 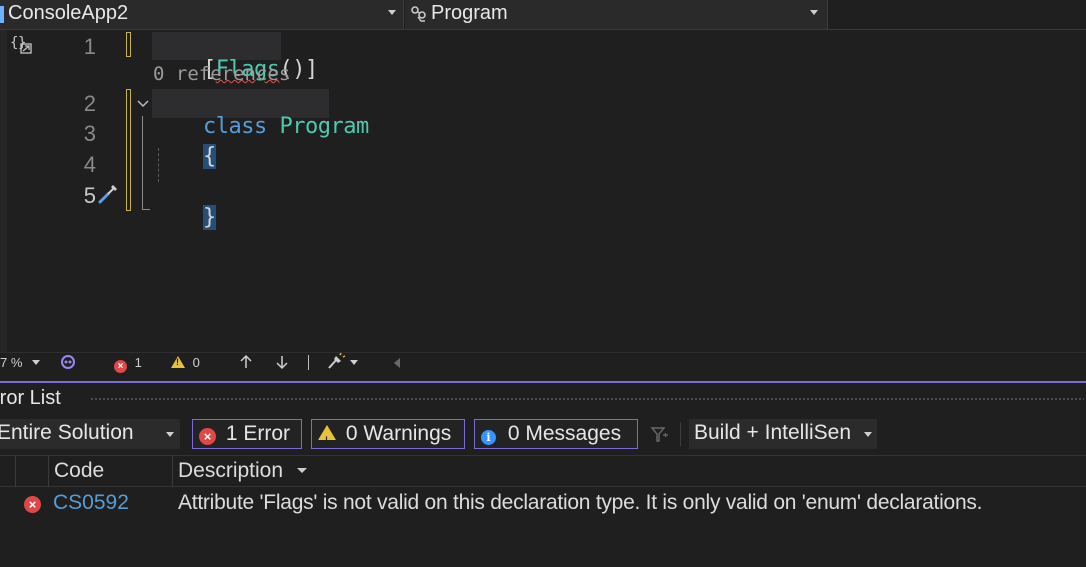 What do you see at coordinates (246, 363) in the screenshot?
I see `previous-issue-button` at bounding box center [246, 363].